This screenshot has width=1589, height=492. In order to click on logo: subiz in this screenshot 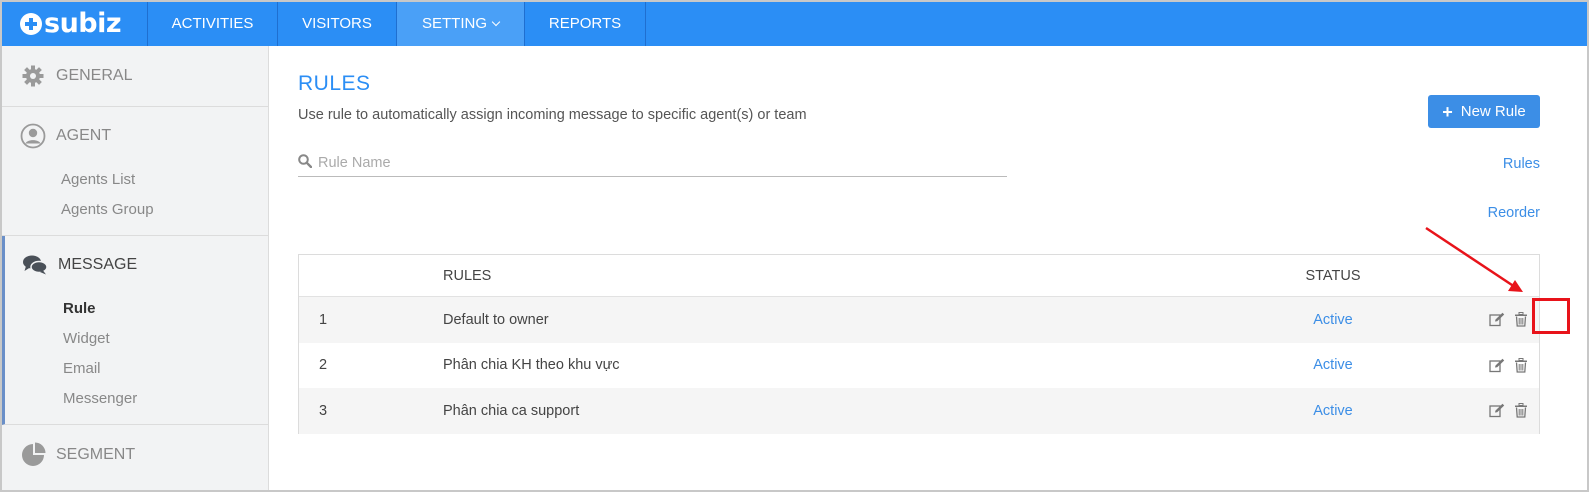, I will do `click(75, 24)`.